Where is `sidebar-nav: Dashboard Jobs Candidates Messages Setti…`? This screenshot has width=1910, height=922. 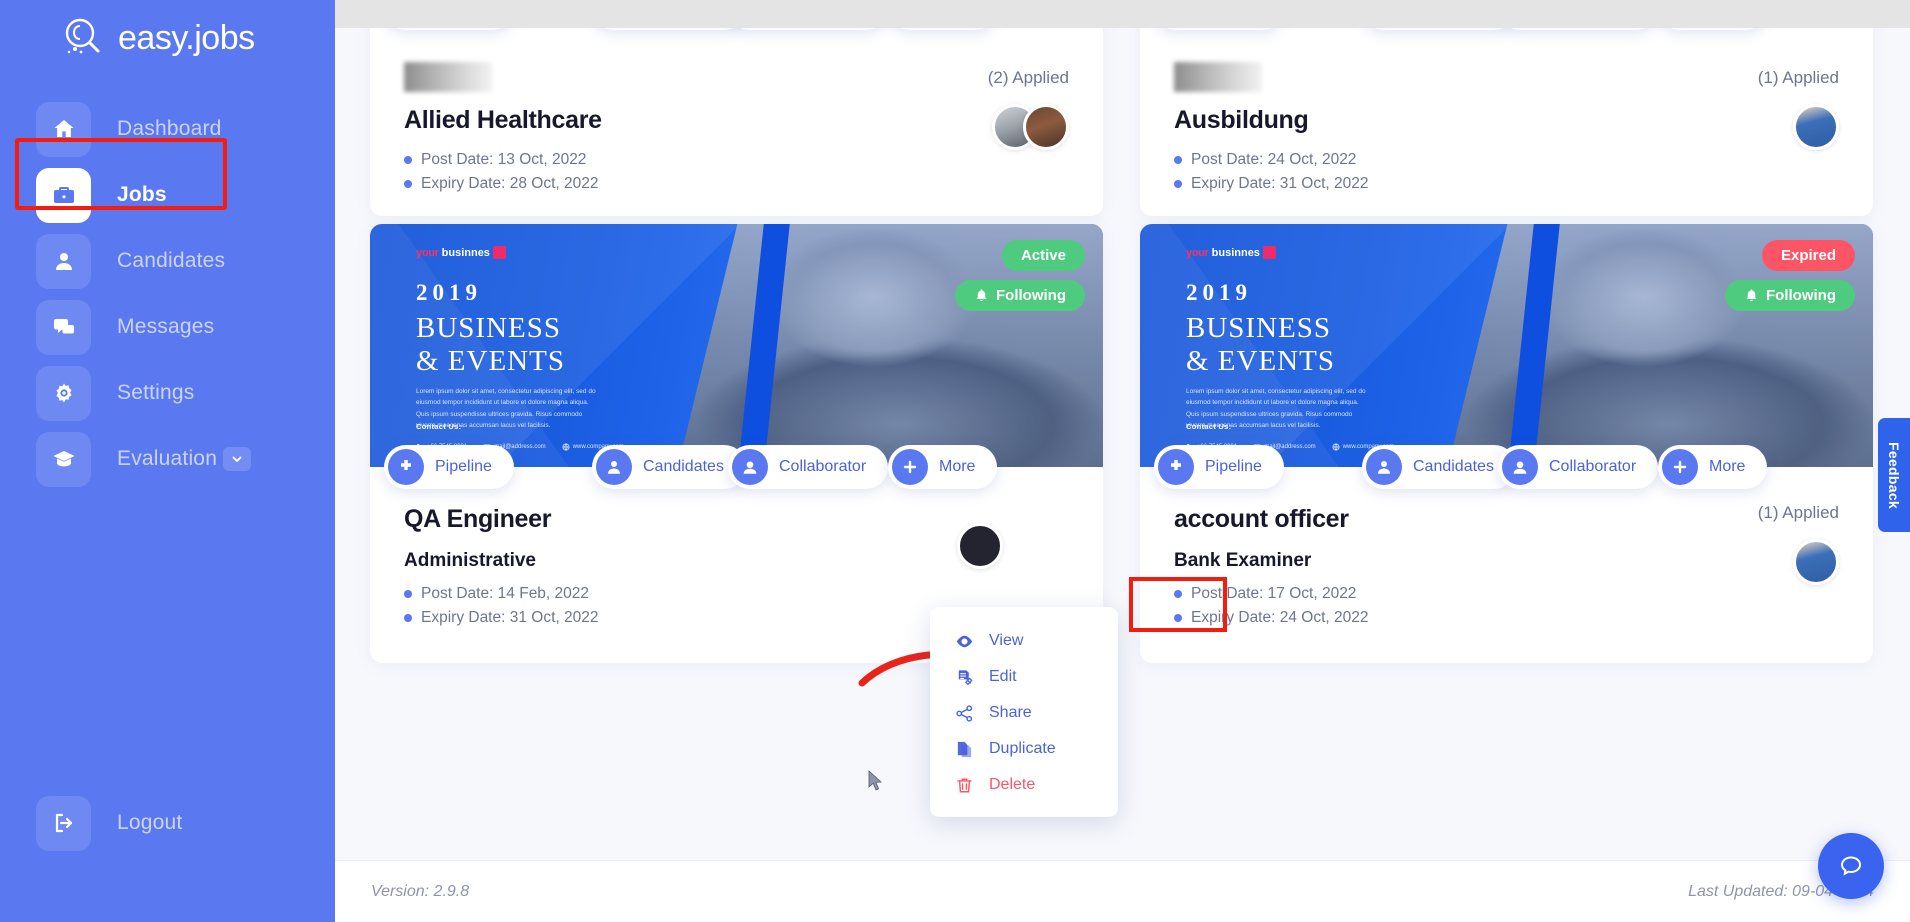
sidebar-nav: Dashboard Jobs Candidates Messages Setti… is located at coordinates (167, 294).